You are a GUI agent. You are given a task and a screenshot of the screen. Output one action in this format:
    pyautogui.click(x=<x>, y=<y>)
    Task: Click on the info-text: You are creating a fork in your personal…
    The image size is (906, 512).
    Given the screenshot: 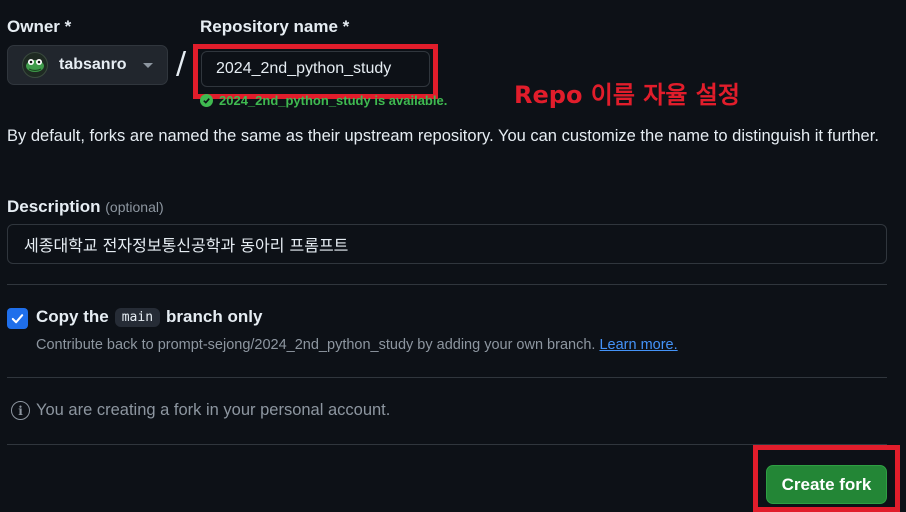 What is the action you would take?
    pyautogui.click(x=213, y=410)
    